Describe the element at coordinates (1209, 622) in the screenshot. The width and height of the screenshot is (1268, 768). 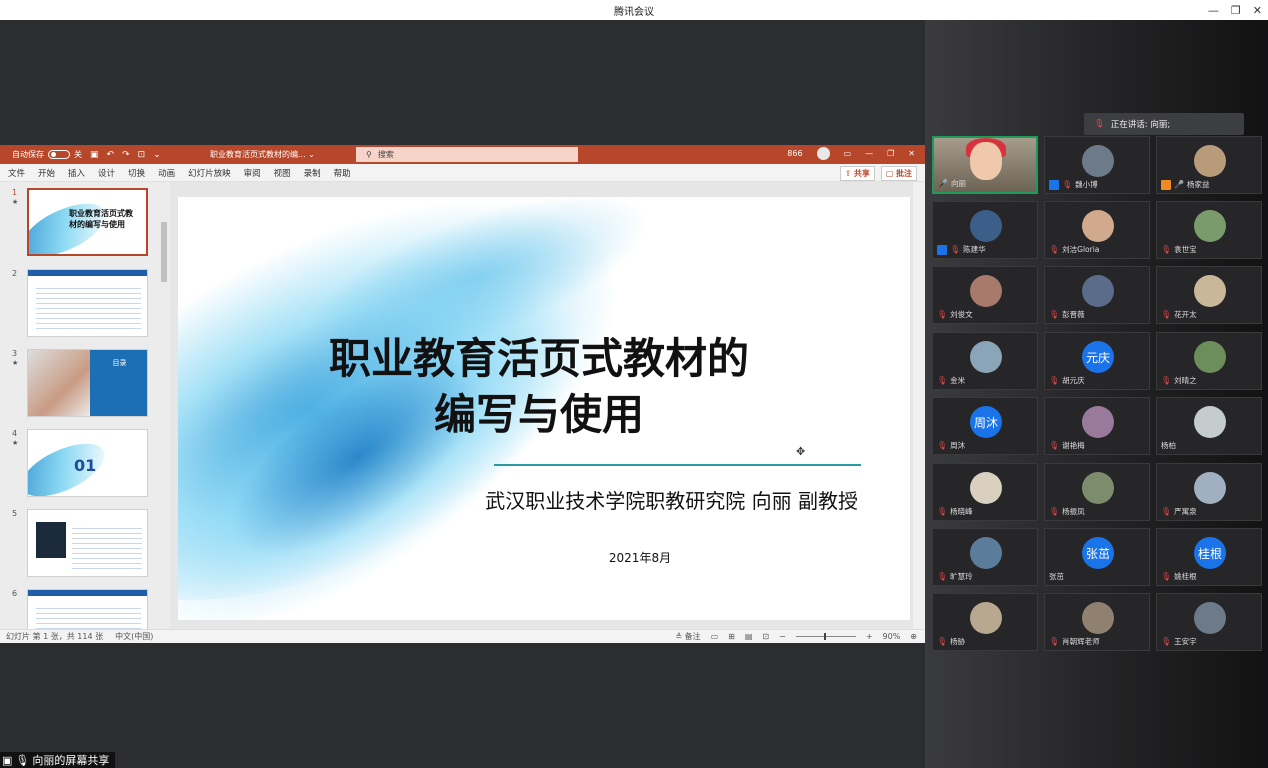
I see `participant-tile: 🎙 王安宇` at that location.